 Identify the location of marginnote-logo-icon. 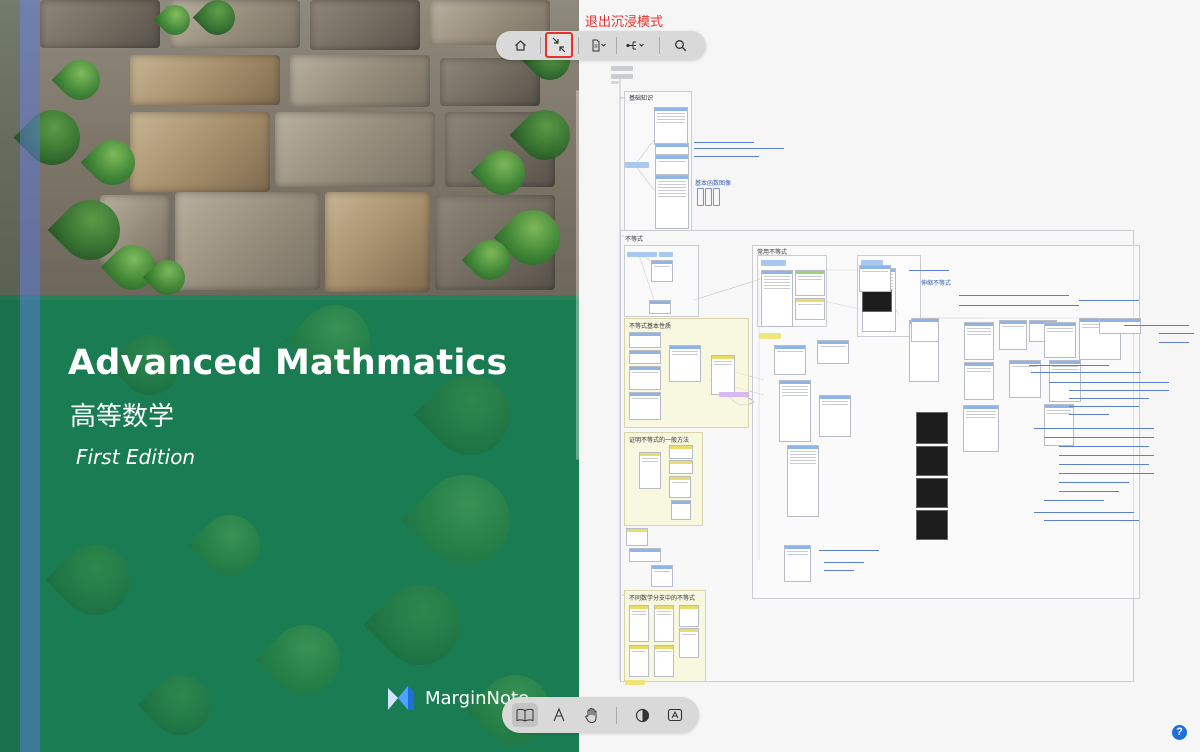
(401, 698).